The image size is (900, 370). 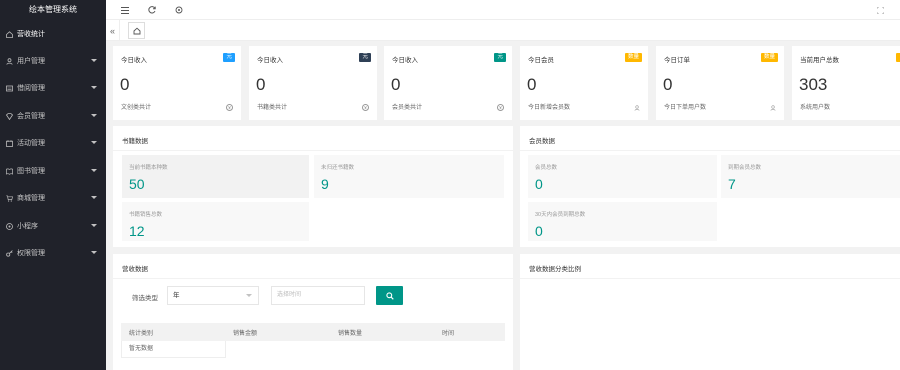 What do you see at coordinates (318, 295) in the screenshot?
I see `date-picker-input: 选择时间` at bounding box center [318, 295].